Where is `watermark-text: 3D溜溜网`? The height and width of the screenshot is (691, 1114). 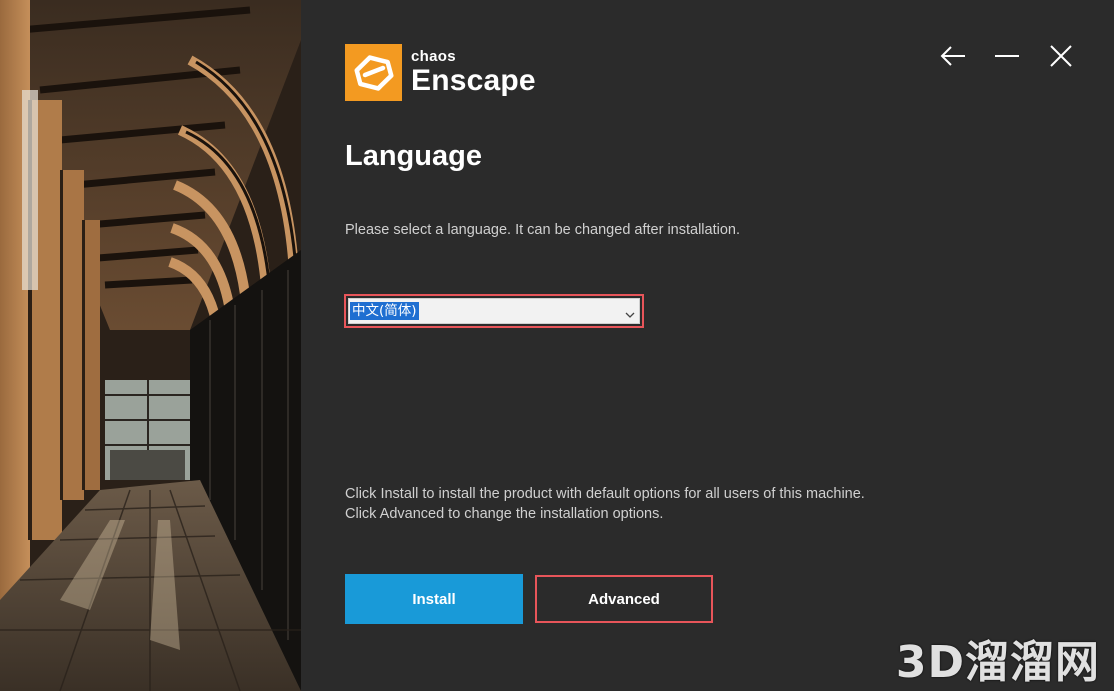
watermark-text: 3D溜溜网 is located at coordinates (997, 662).